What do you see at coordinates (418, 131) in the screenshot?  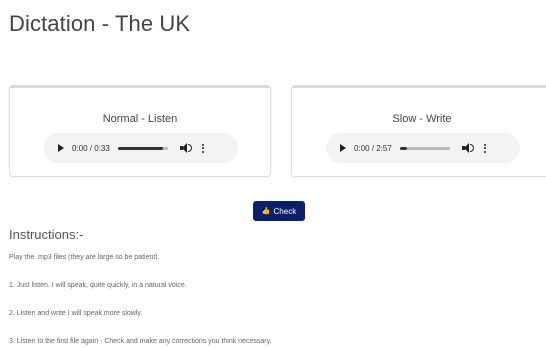 I see `slow-write-card: Slow - Write 0:00 / 2:57` at bounding box center [418, 131].